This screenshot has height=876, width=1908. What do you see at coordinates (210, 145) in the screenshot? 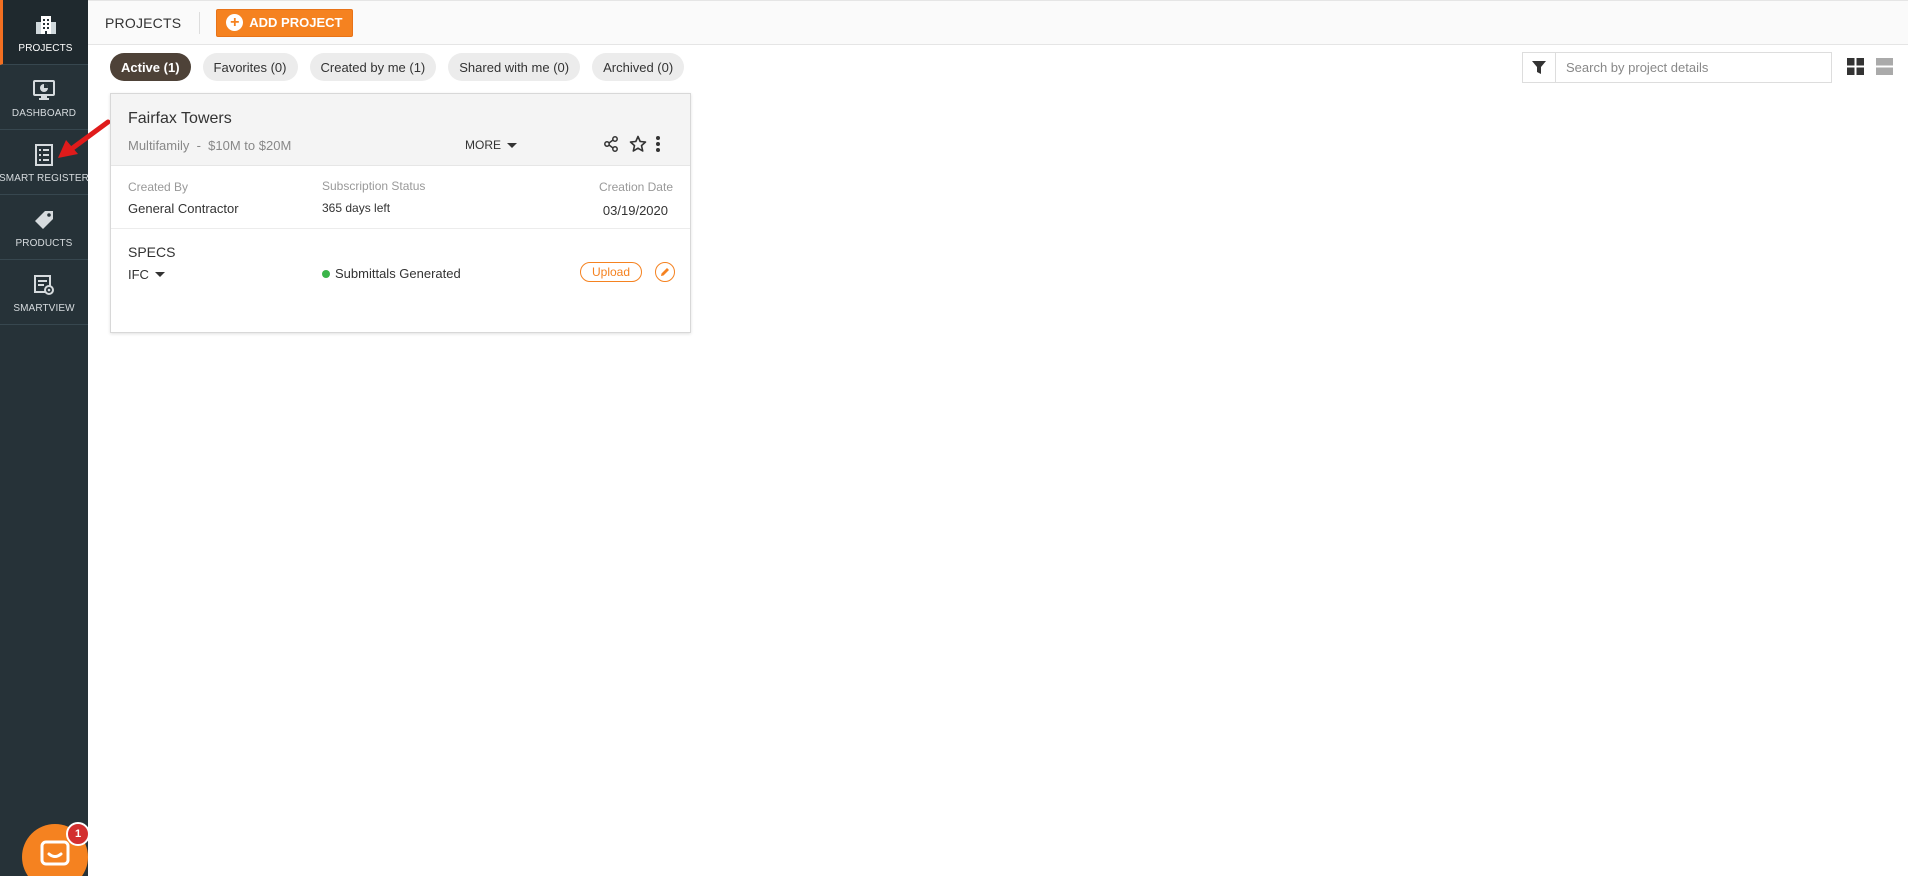
I see `project-meta: Multifamily - $10M to $20M` at bounding box center [210, 145].